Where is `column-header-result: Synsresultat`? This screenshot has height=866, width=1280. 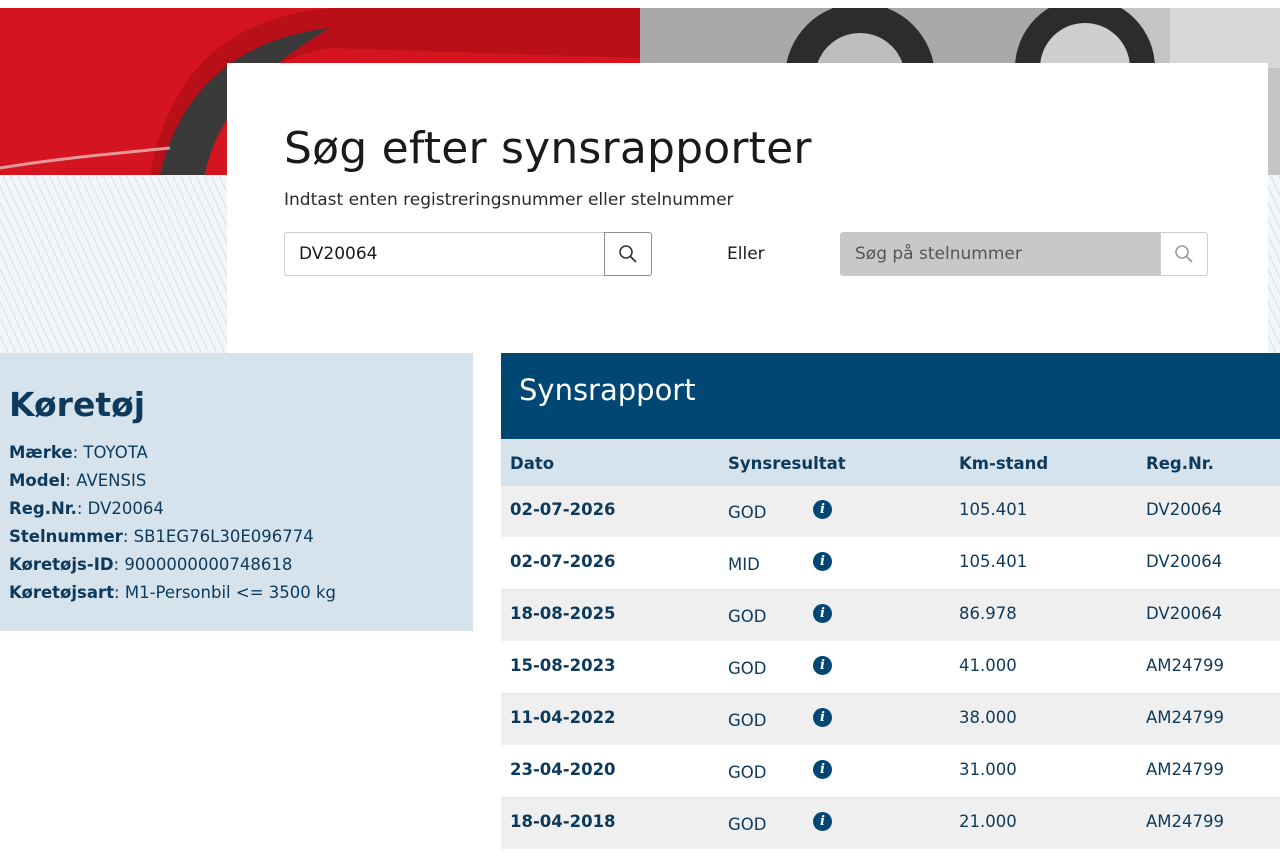
column-header-result: Synsresultat is located at coordinates (787, 463).